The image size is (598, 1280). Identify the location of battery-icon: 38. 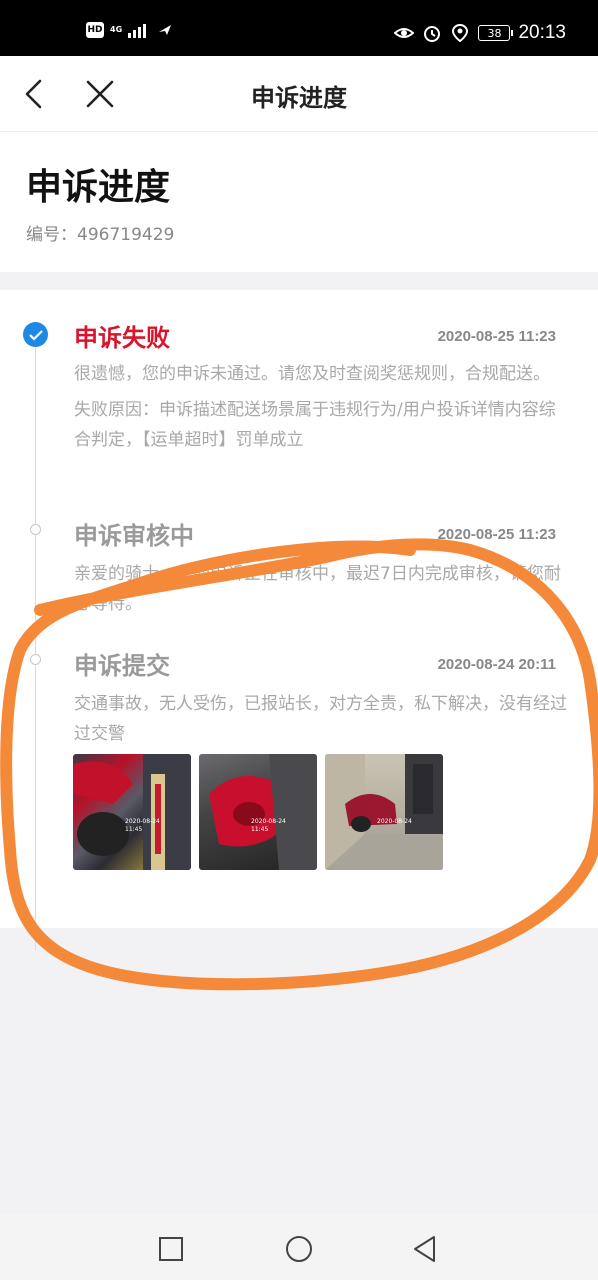
(496, 33).